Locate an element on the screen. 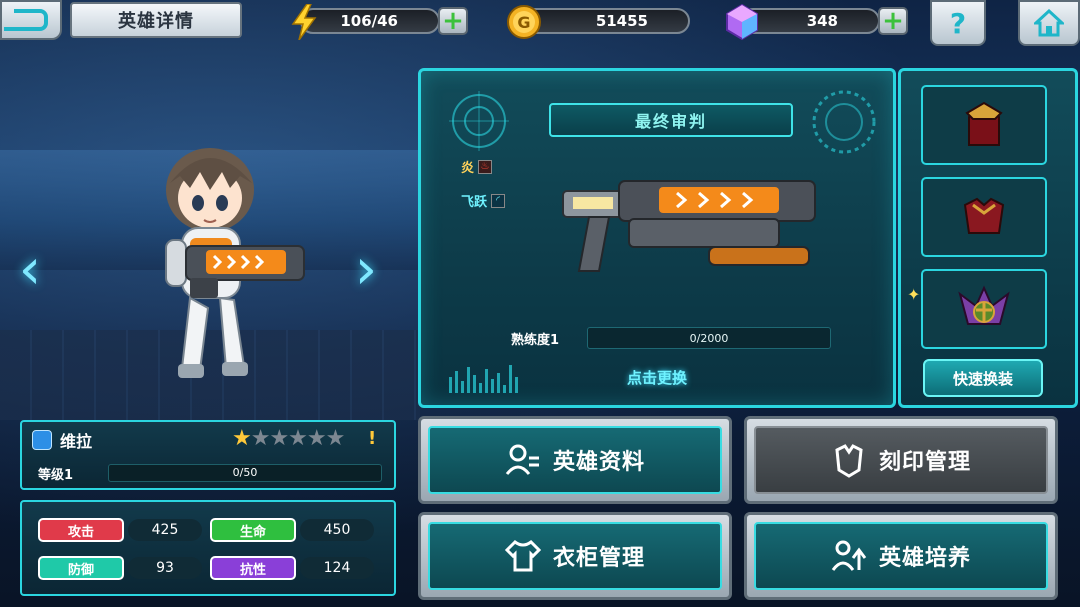 This screenshot has height=607, width=1080. skill-tag: 飞跃 ◜ is located at coordinates (483, 200).